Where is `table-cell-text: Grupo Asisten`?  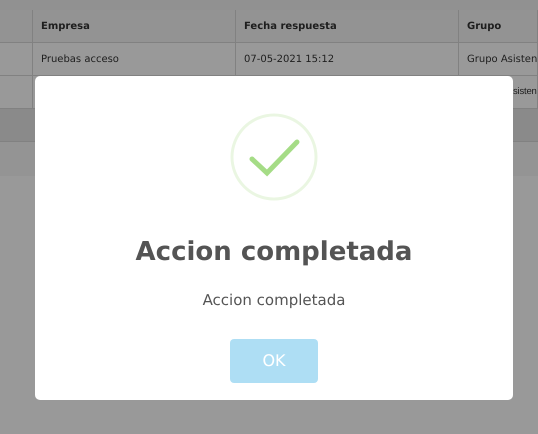
table-cell-text: Grupo Asisten is located at coordinates (502, 59).